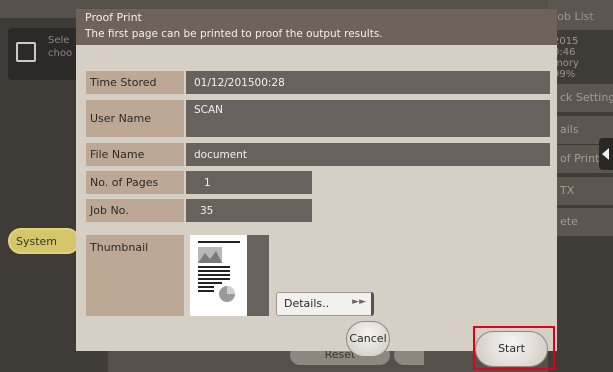  I want to click on time-stored-value: 01/12/201500:28, so click(368, 82).